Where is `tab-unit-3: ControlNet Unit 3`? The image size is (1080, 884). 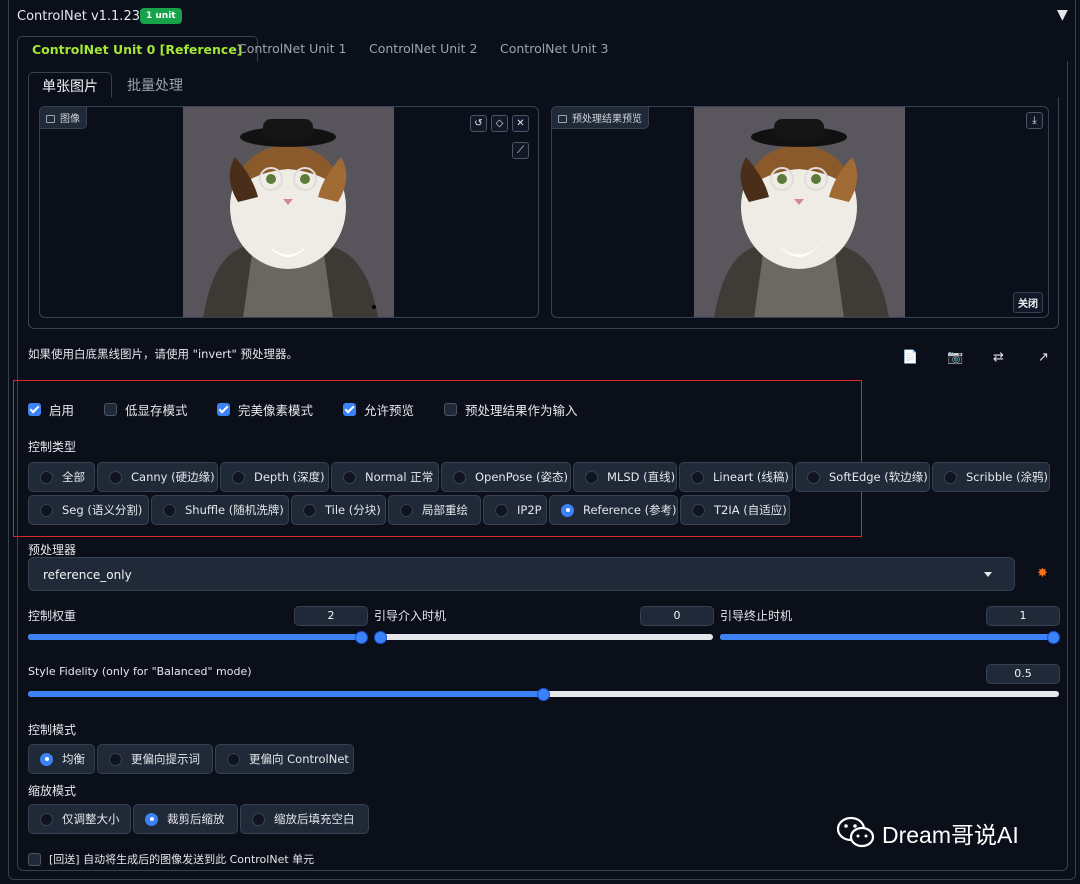
tab-unit-3: ControlNet Unit 3 is located at coordinates (554, 49).